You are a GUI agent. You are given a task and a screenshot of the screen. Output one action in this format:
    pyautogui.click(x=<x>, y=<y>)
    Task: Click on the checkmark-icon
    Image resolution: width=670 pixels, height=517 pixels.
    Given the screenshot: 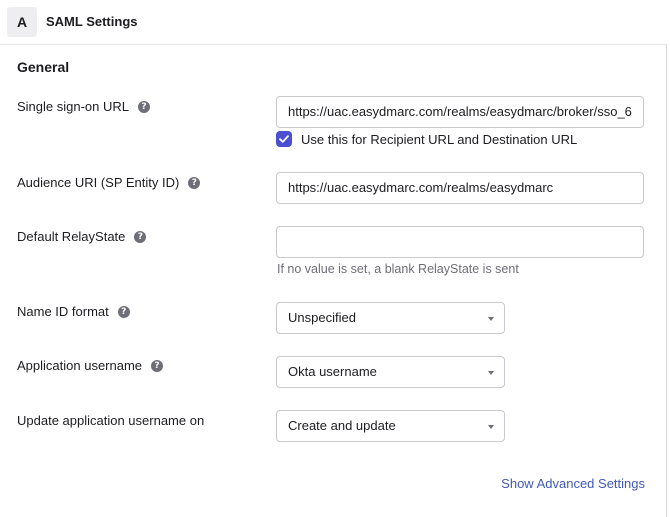 What is the action you would take?
    pyautogui.click(x=284, y=139)
    